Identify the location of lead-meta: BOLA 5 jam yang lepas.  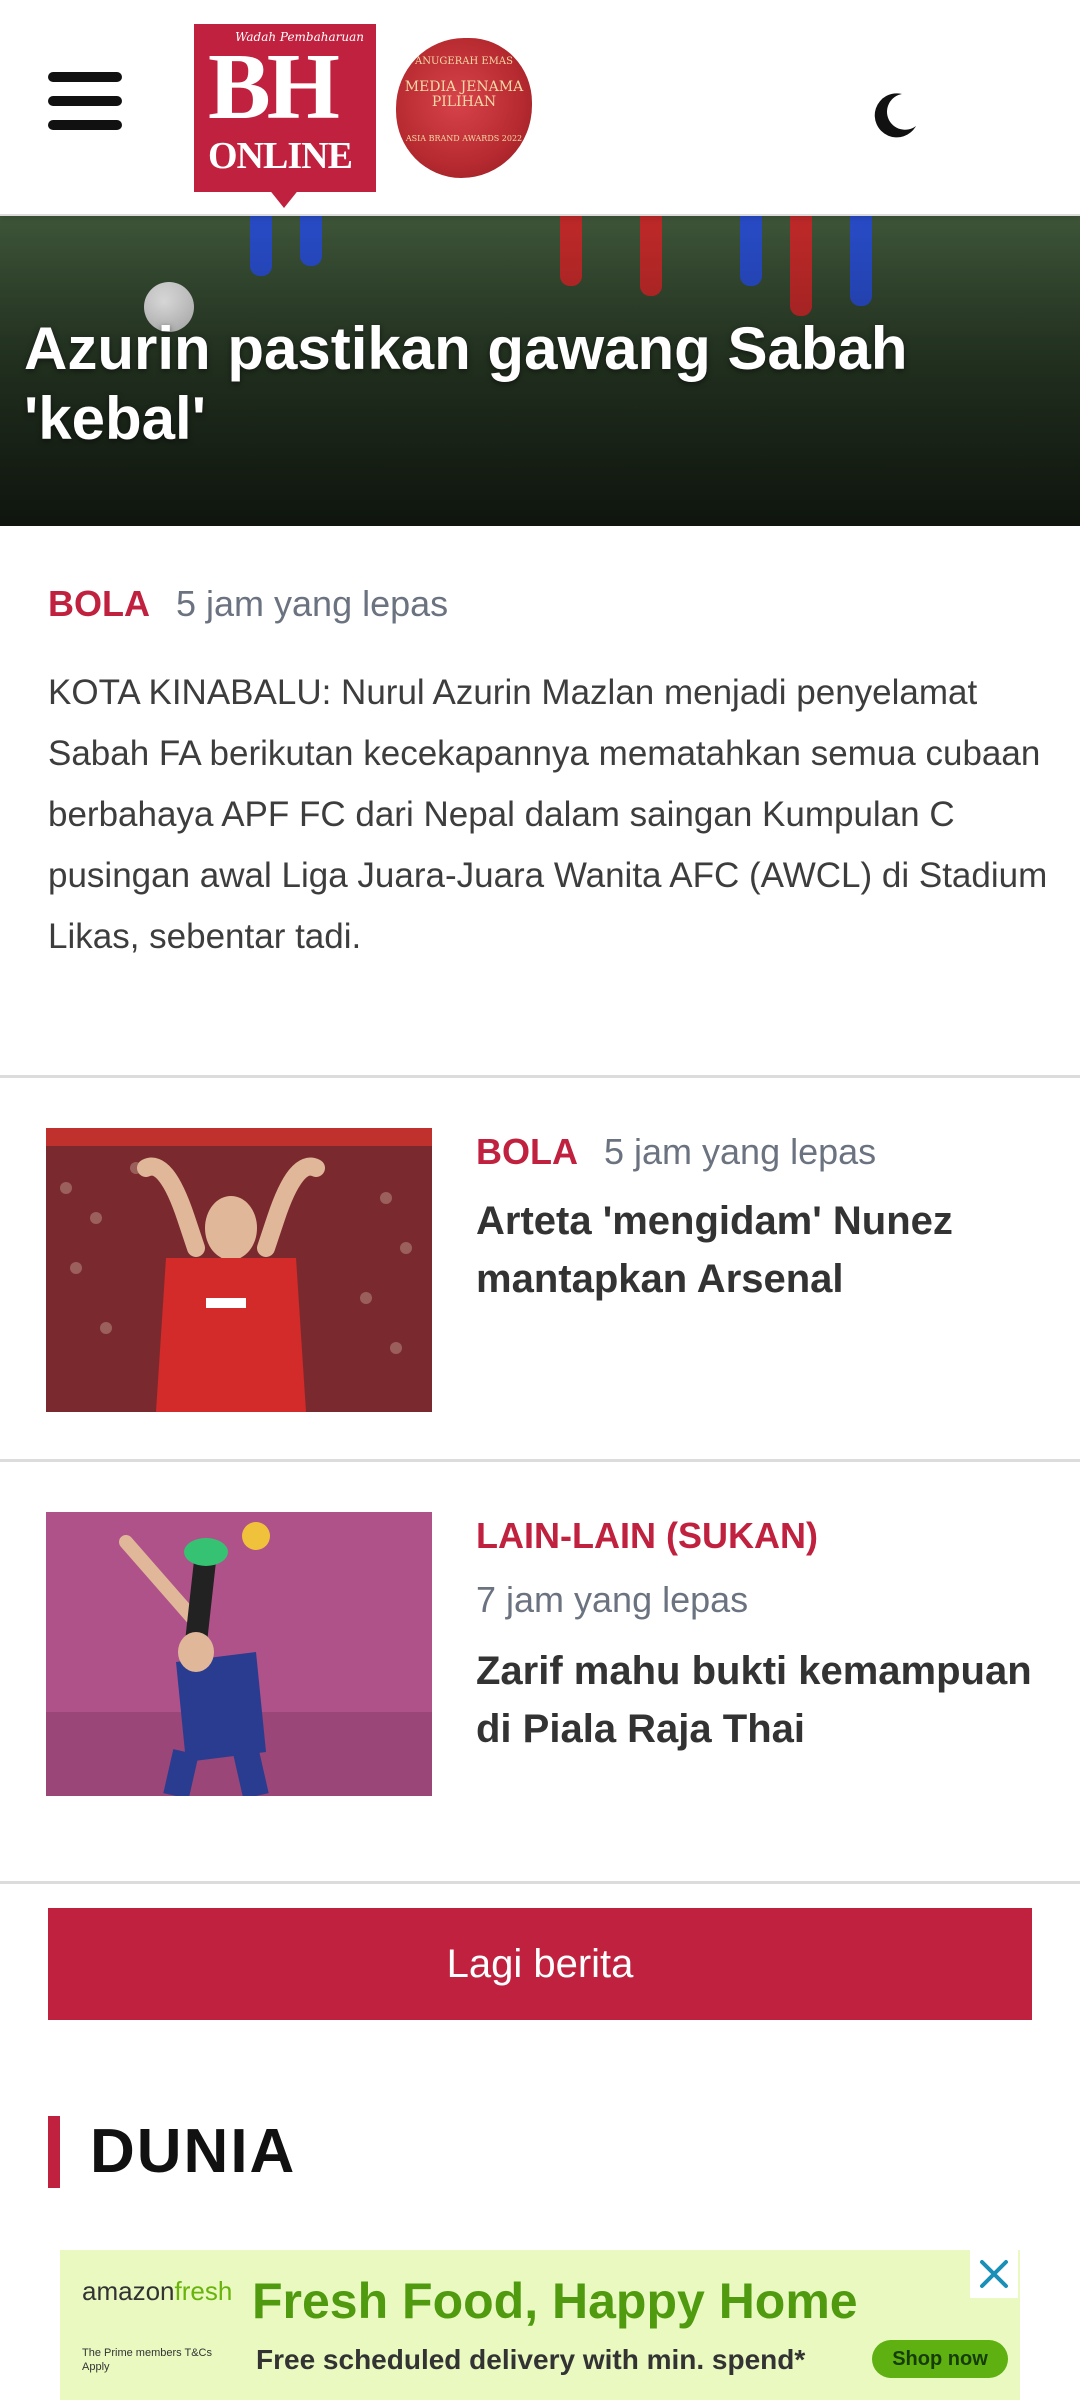
(248, 604).